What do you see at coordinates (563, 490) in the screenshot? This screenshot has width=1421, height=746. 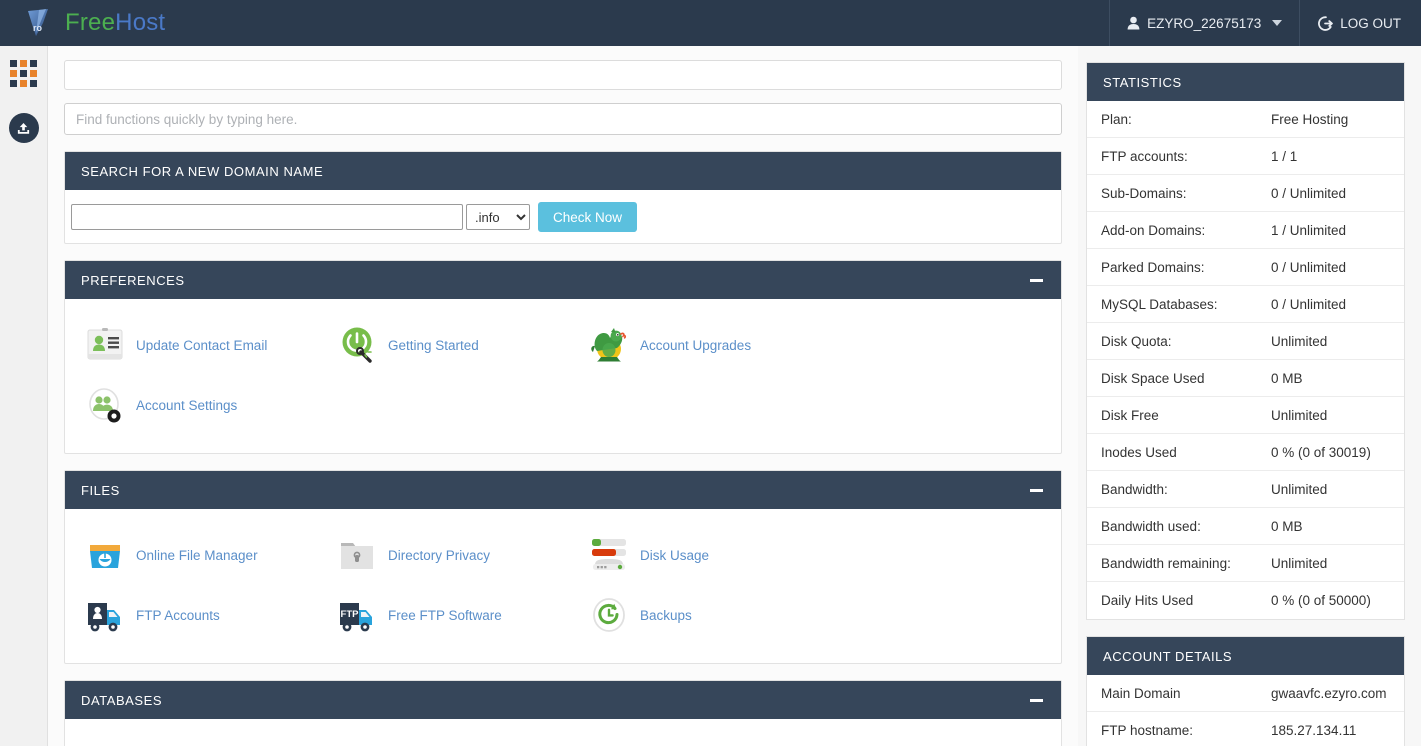 I see `files-panel-header: FILES` at bounding box center [563, 490].